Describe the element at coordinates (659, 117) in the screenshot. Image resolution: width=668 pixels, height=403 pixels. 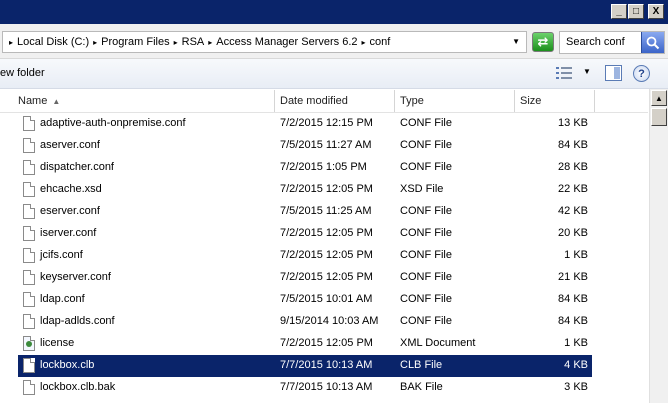
I see `scroll-thumb` at that location.